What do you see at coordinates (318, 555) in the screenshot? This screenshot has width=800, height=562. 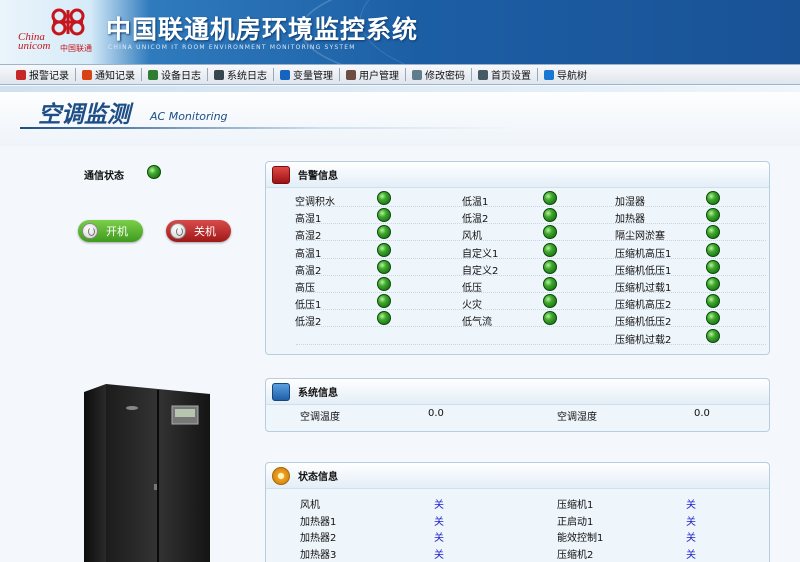 I see `status-label: 加热器3` at bounding box center [318, 555].